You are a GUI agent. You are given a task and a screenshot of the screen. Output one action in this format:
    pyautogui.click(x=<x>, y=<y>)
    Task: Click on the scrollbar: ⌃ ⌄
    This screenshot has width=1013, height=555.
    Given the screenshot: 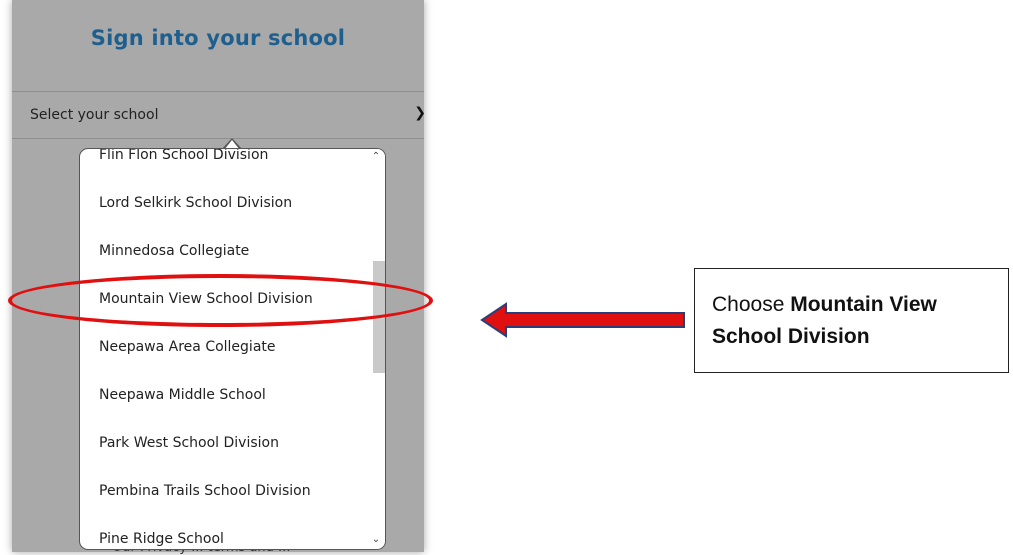 What is the action you would take?
    pyautogui.click(x=376, y=349)
    